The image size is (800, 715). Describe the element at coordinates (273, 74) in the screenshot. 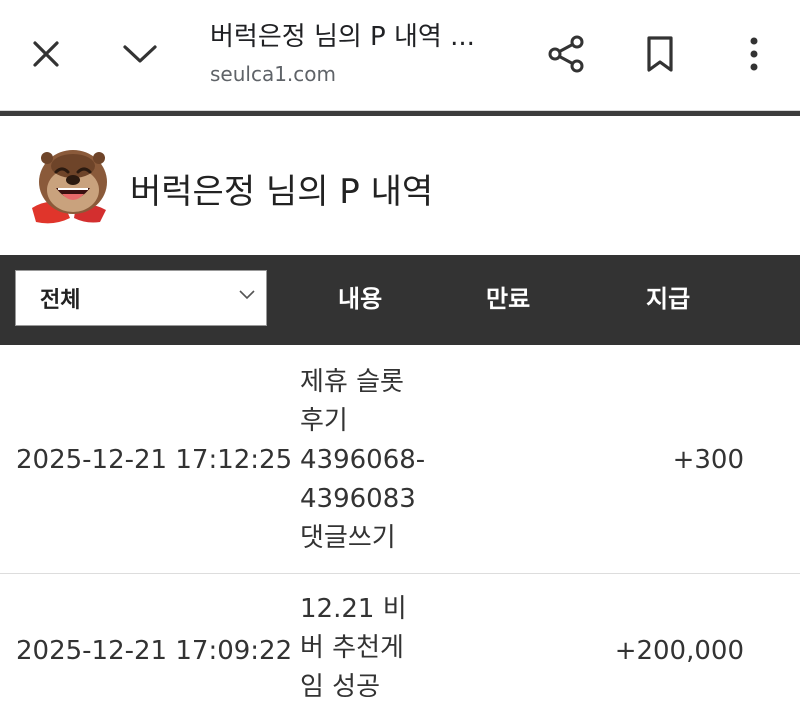

I see `page-url: seulca1.com` at that location.